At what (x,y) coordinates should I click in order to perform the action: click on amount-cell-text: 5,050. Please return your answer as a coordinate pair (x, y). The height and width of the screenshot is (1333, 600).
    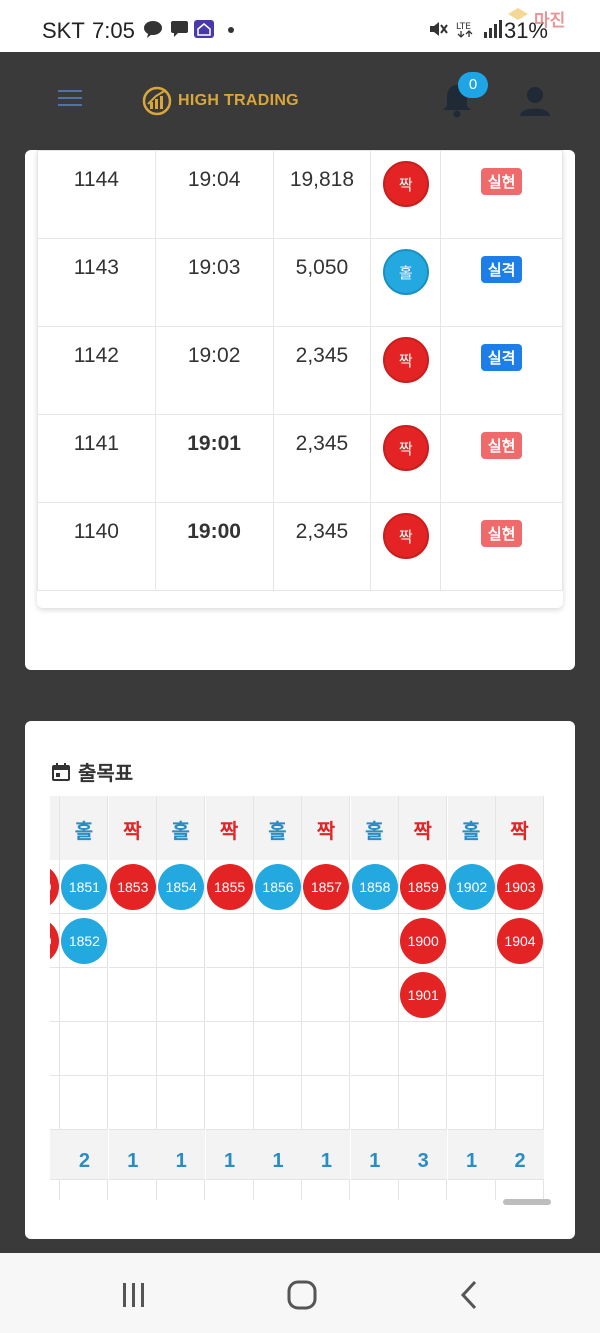
    Looking at the image, I should click on (322, 267).